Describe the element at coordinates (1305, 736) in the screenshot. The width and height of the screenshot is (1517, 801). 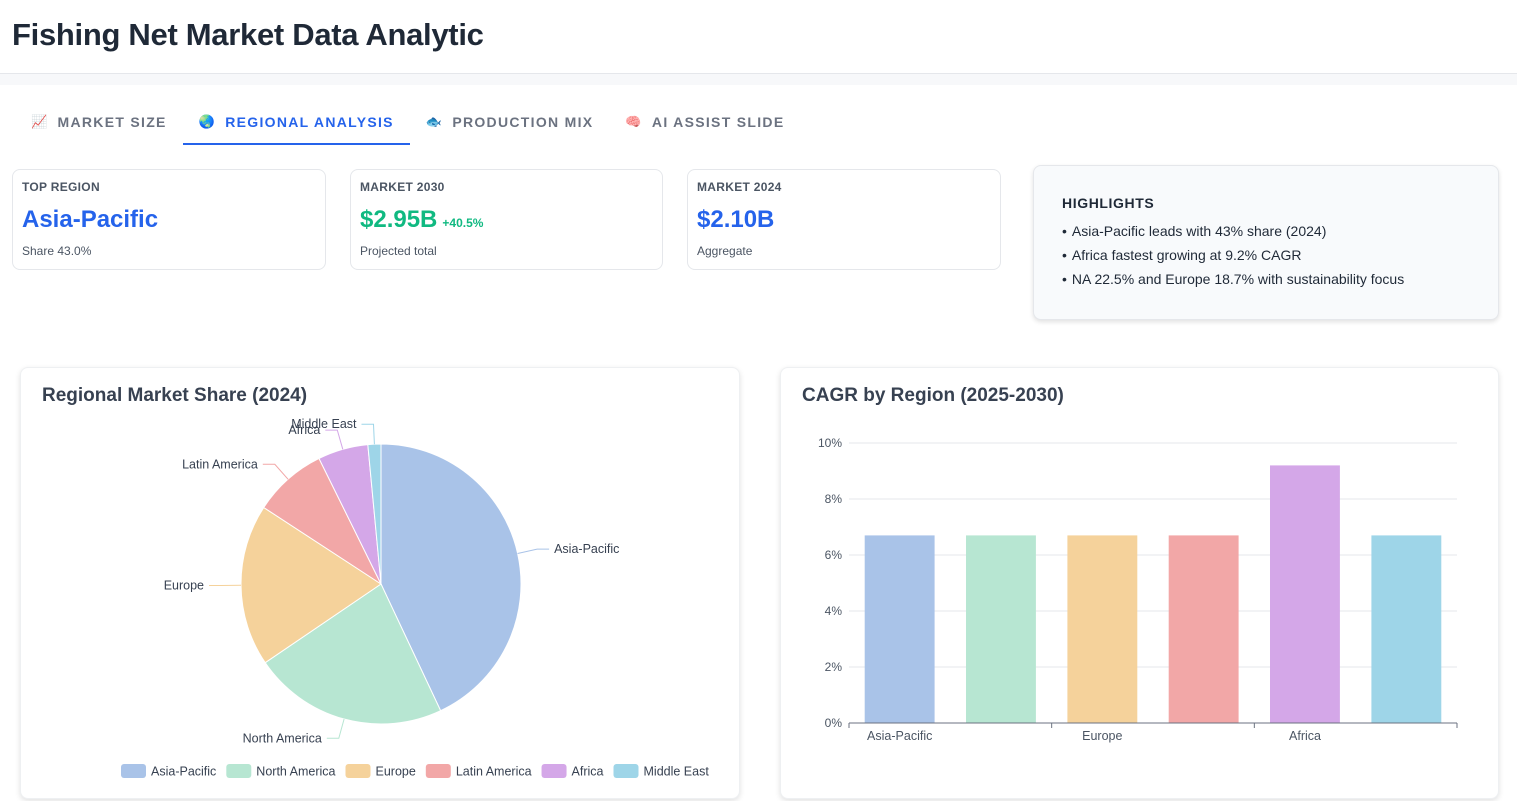
I see `x-tick-label: Africa` at that location.